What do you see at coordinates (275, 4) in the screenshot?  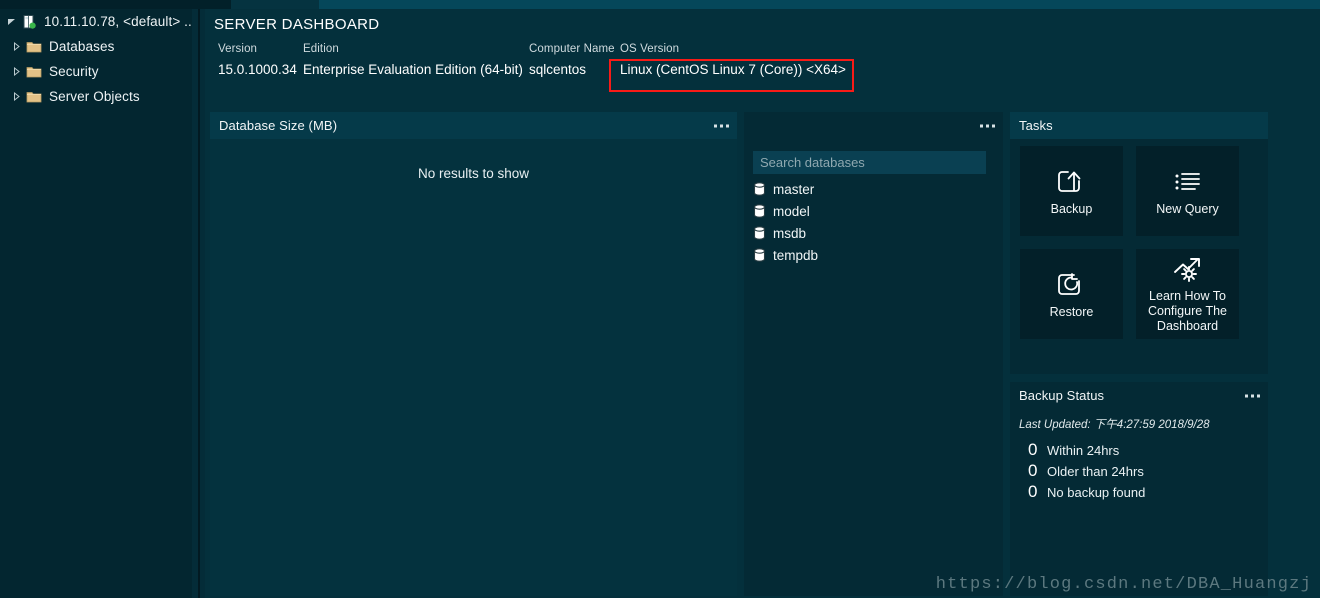 I see `editor-tab-segment` at bounding box center [275, 4].